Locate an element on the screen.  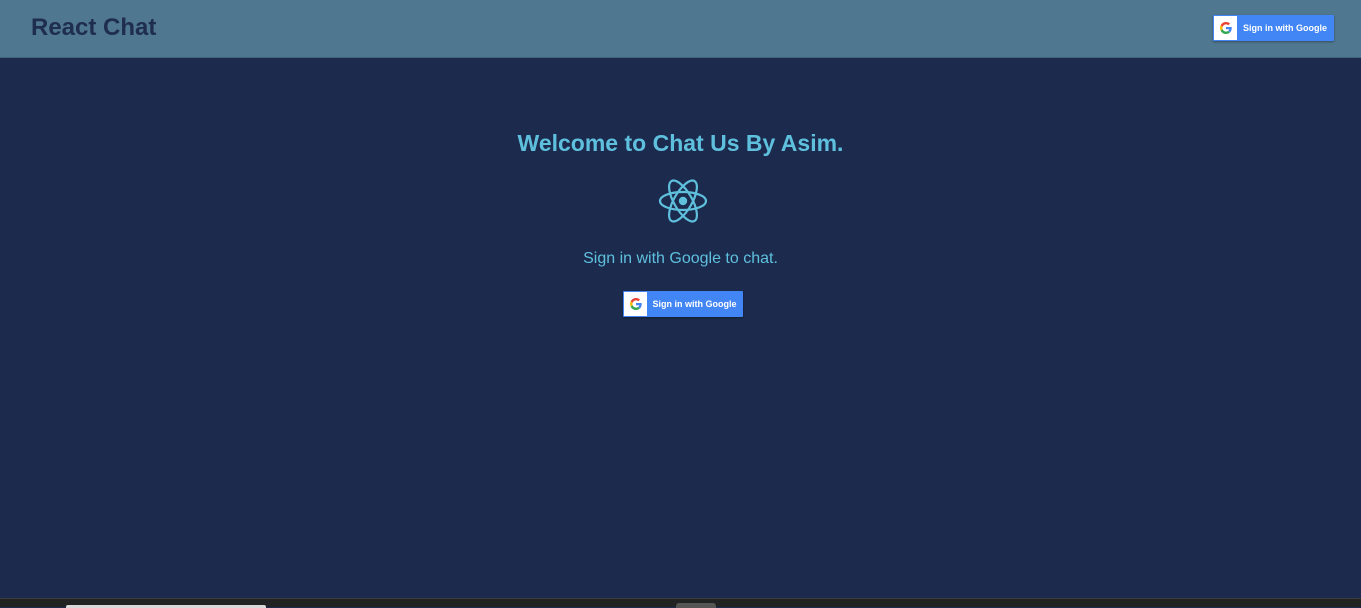
main-google-signin-label: Sign in with Google is located at coordinates (694, 304).